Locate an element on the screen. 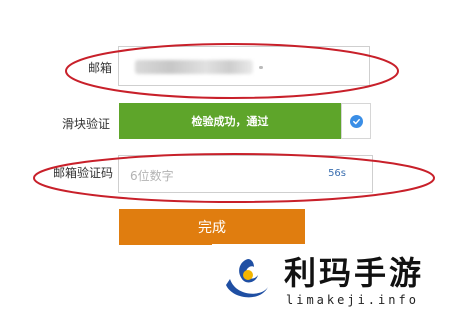 Image resolution: width=459 pixels, height=314 pixels. slider-verify-label: 滑块验证 is located at coordinates (86, 124).